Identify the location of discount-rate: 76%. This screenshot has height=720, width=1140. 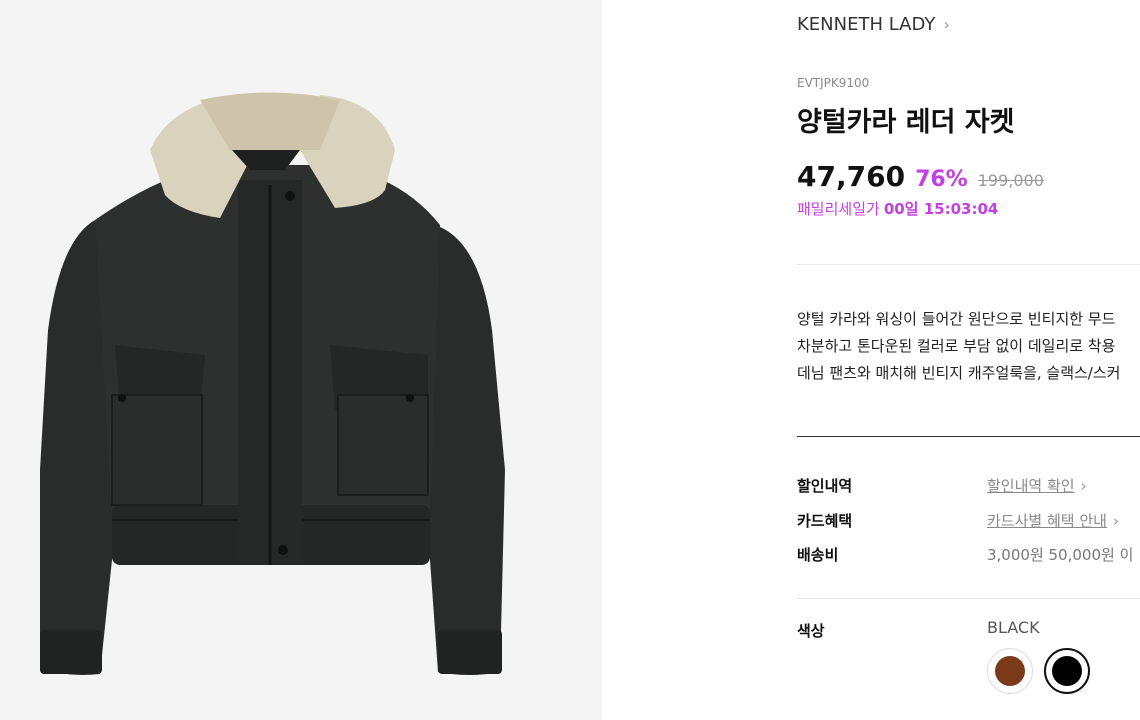
(941, 179).